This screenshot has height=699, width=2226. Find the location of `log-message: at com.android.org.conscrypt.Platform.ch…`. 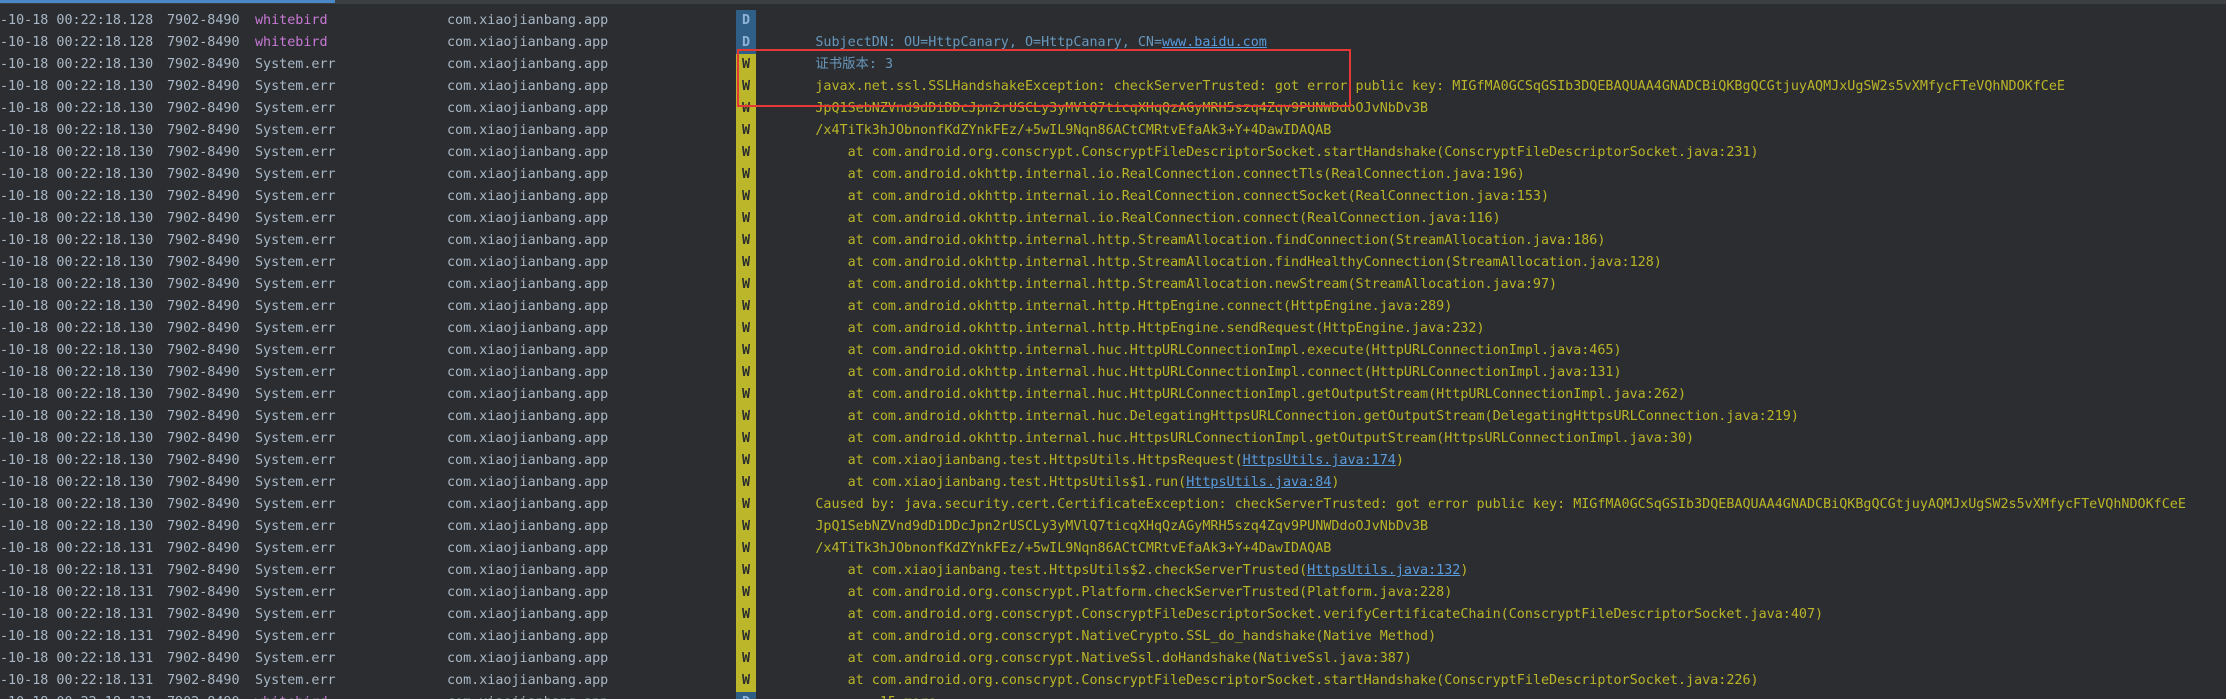

log-message: at com.android.org.conscrypt.Platform.ch… is located at coordinates (1110, 580).